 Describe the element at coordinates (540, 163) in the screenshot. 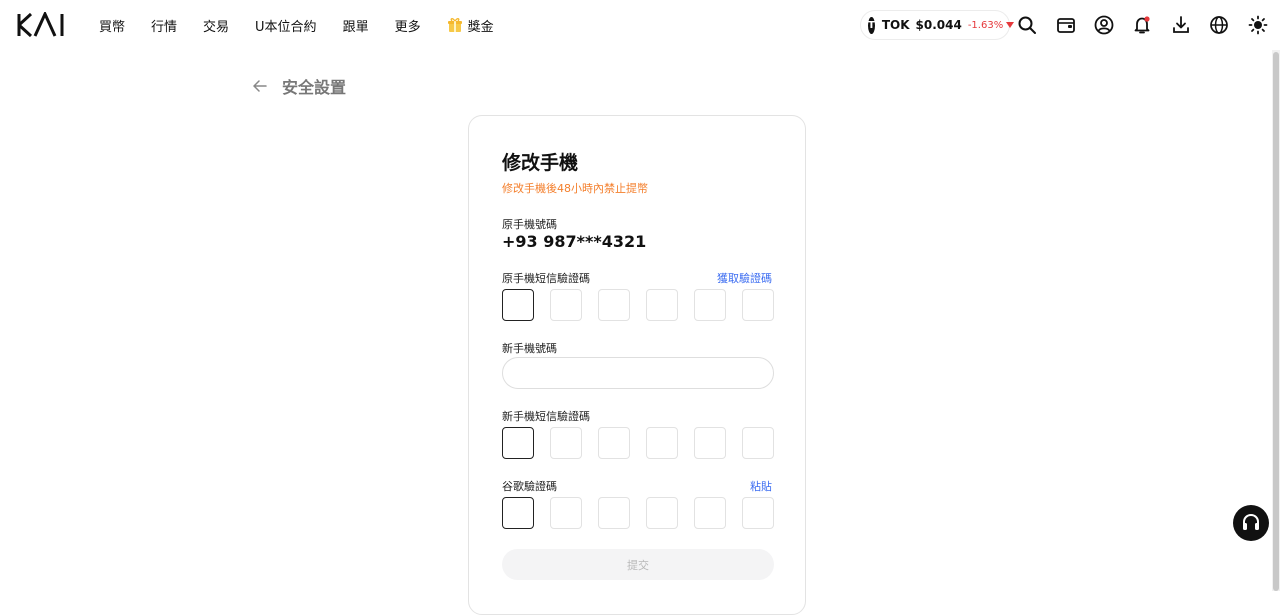

I see `form-title: 修改手機` at that location.